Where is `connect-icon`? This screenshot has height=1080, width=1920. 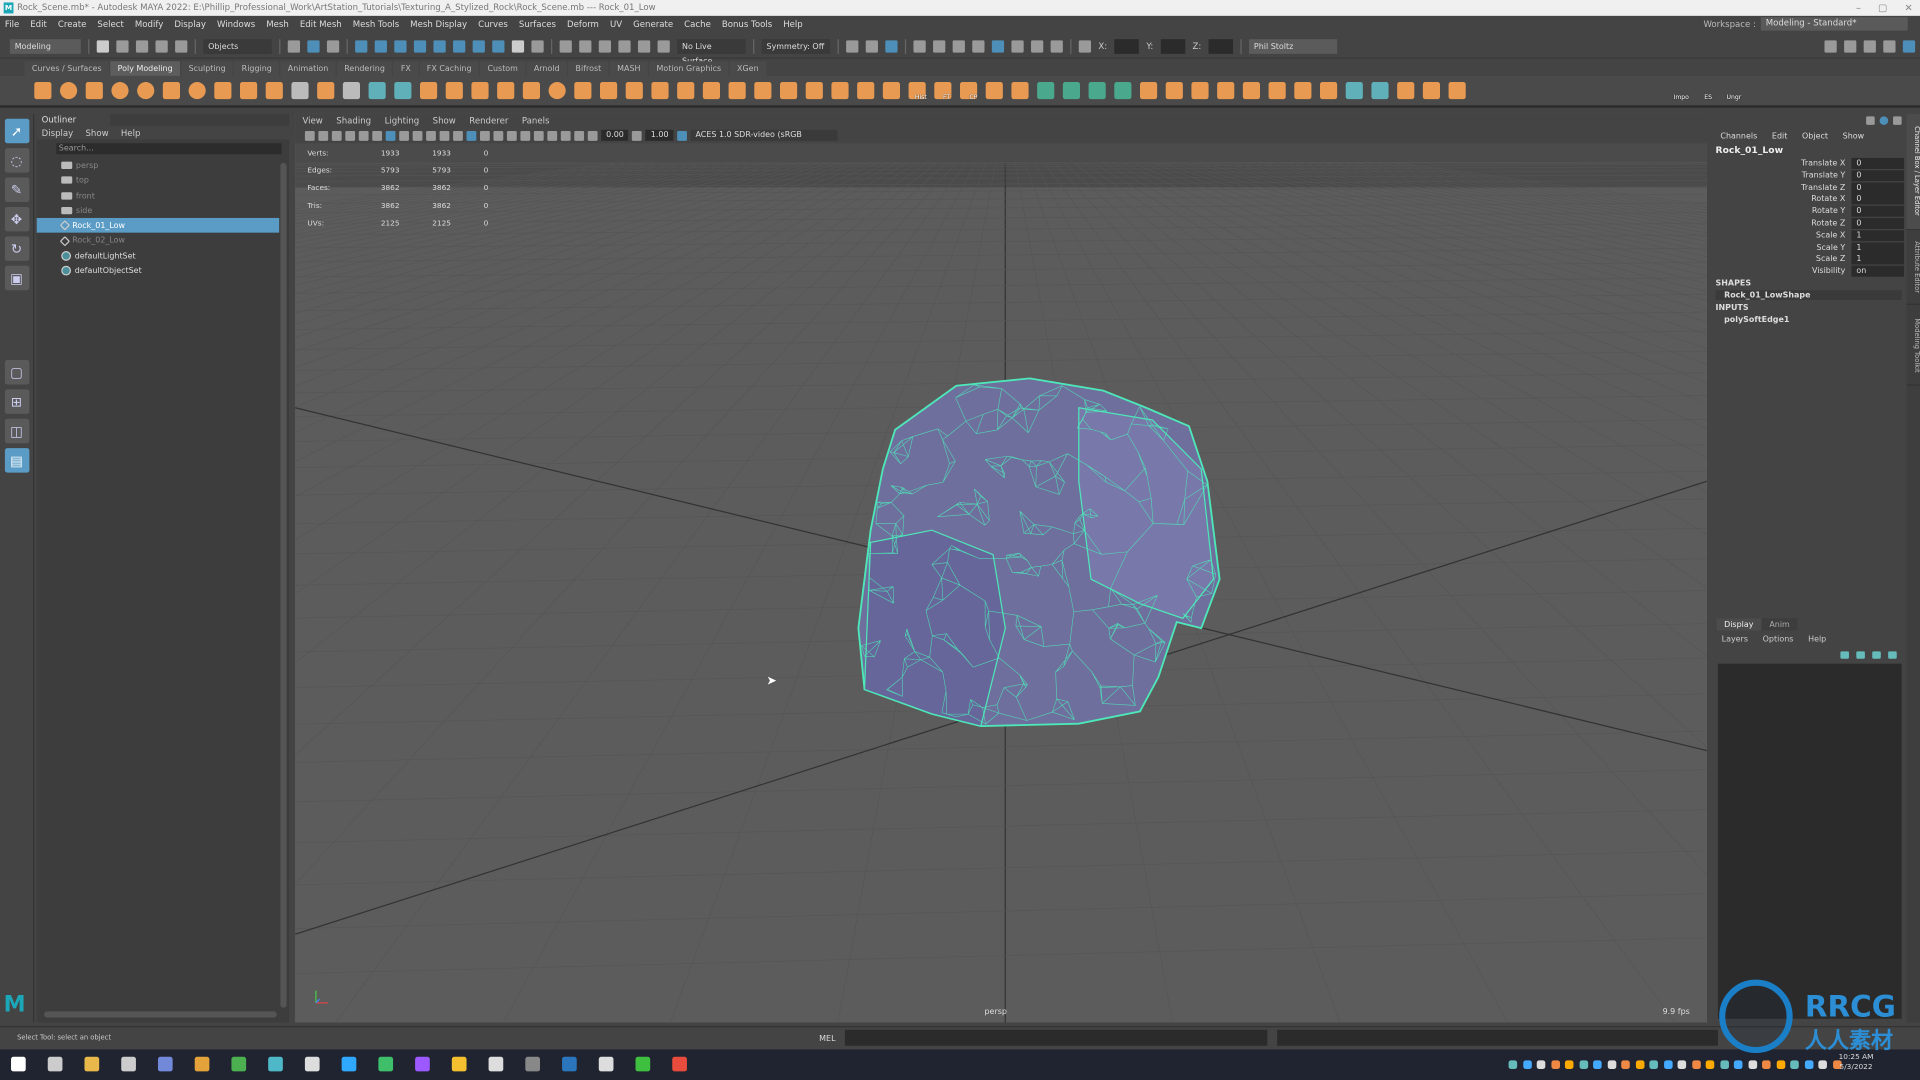 connect-icon is located at coordinates (814, 91).